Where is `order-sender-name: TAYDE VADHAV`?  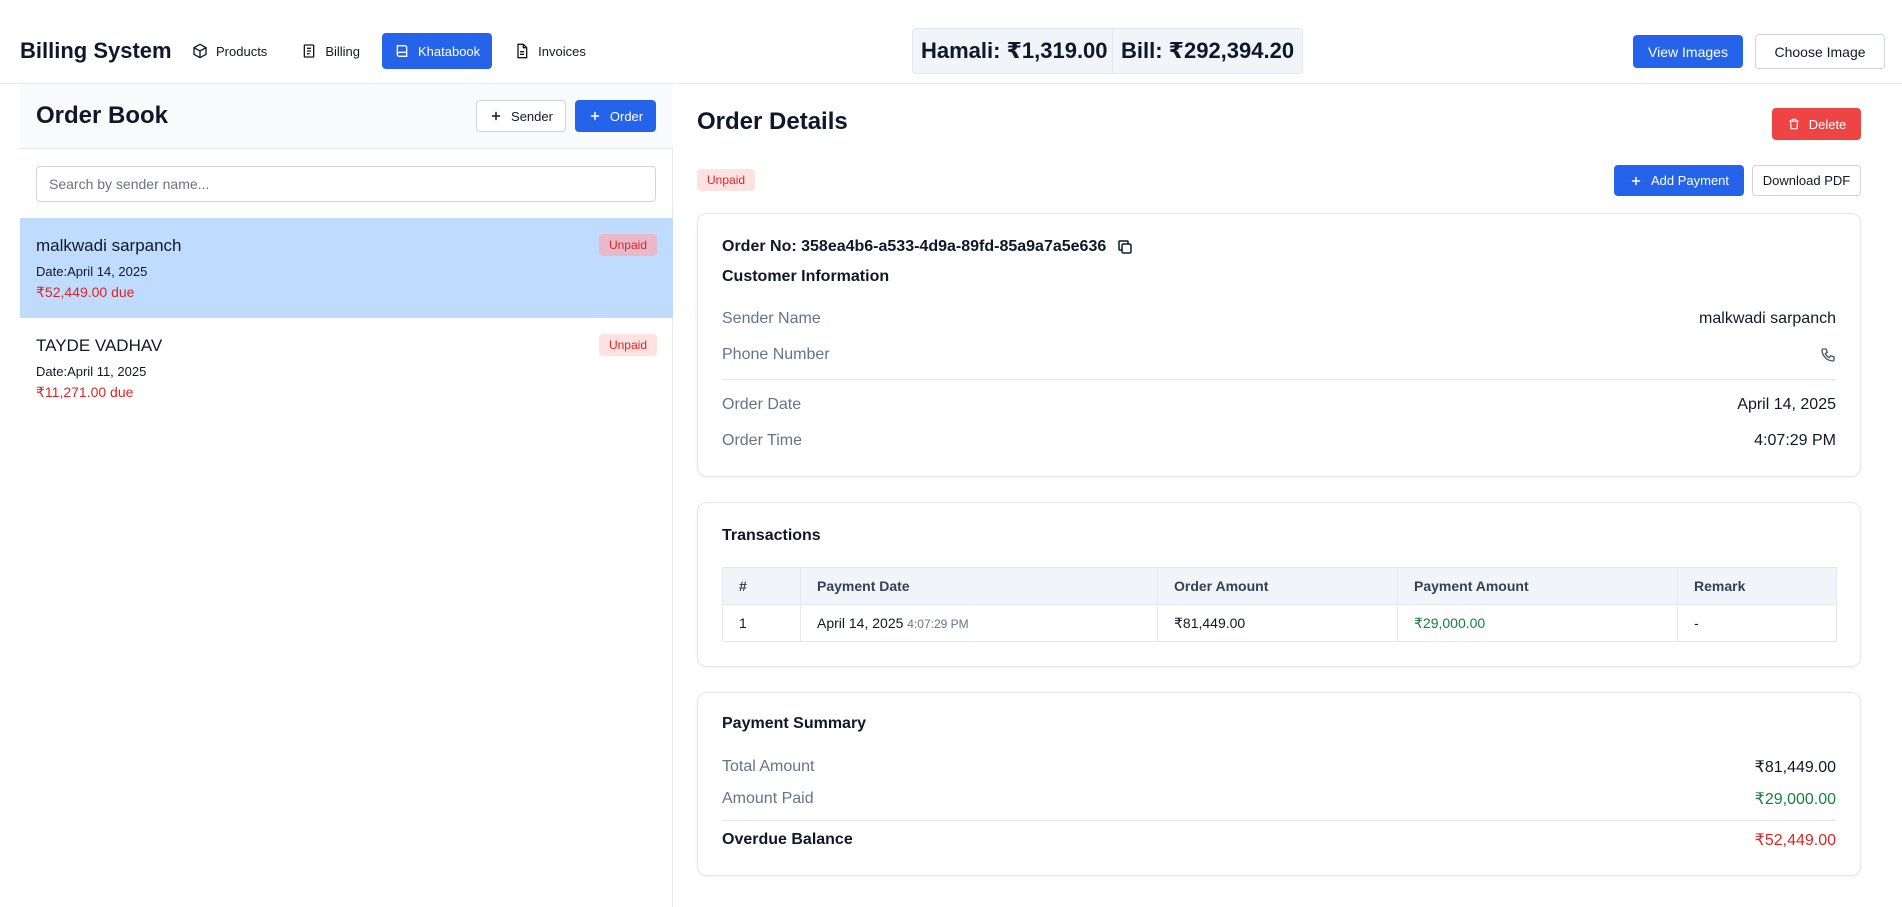 order-sender-name: TAYDE VADHAV is located at coordinates (99, 345).